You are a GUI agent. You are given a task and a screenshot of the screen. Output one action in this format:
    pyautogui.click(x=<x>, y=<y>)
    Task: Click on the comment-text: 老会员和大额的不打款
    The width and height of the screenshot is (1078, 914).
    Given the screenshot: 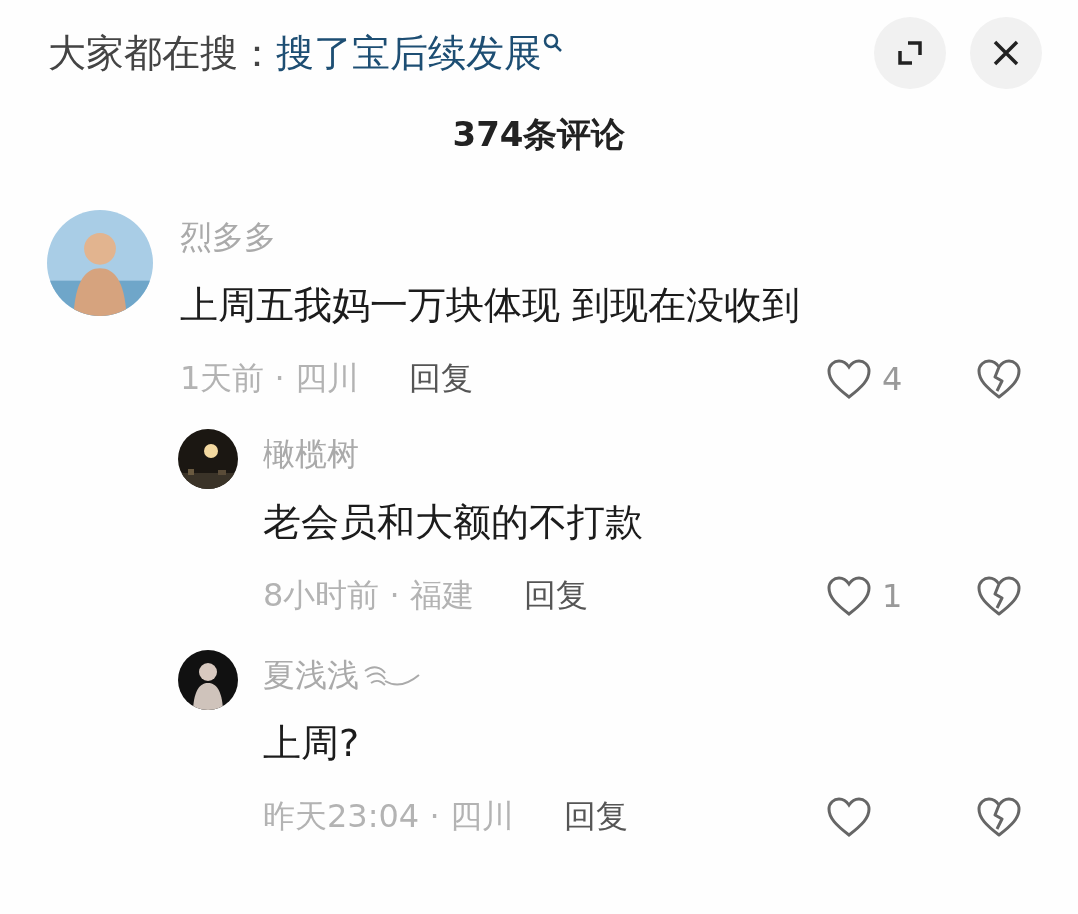 What is the action you would take?
    pyautogui.click(x=453, y=522)
    